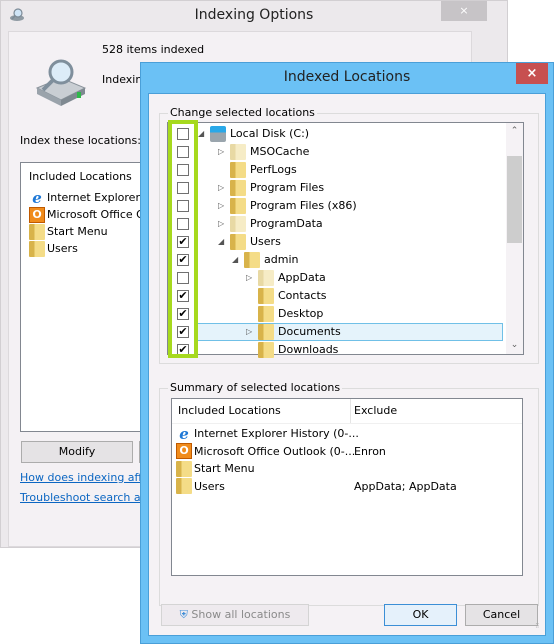  I want to click on tree-item: ▷ AppData, so click(335, 278).